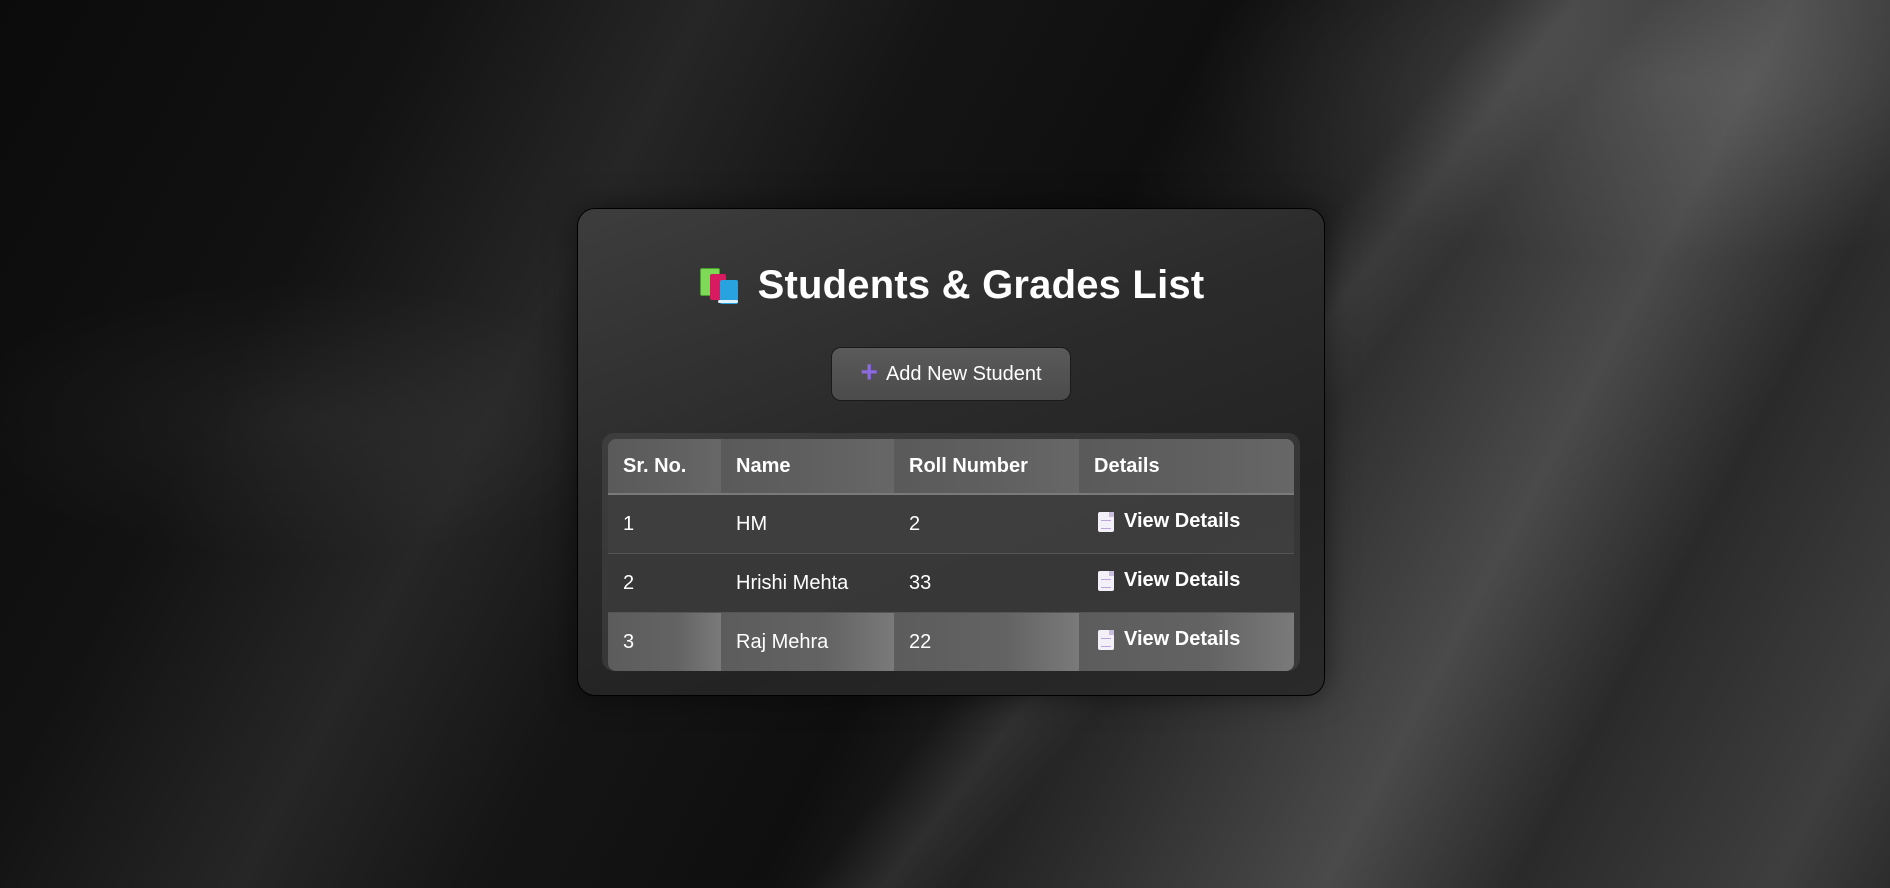 The height and width of the screenshot is (888, 1890). I want to click on books-icon, so click(719, 286).